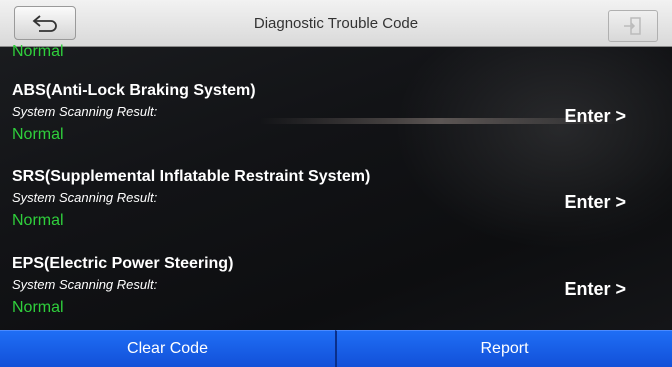 The height and width of the screenshot is (367, 672). Describe the element at coordinates (167, 348) in the screenshot. I see `clear-code-button: Clear Code` at that location.